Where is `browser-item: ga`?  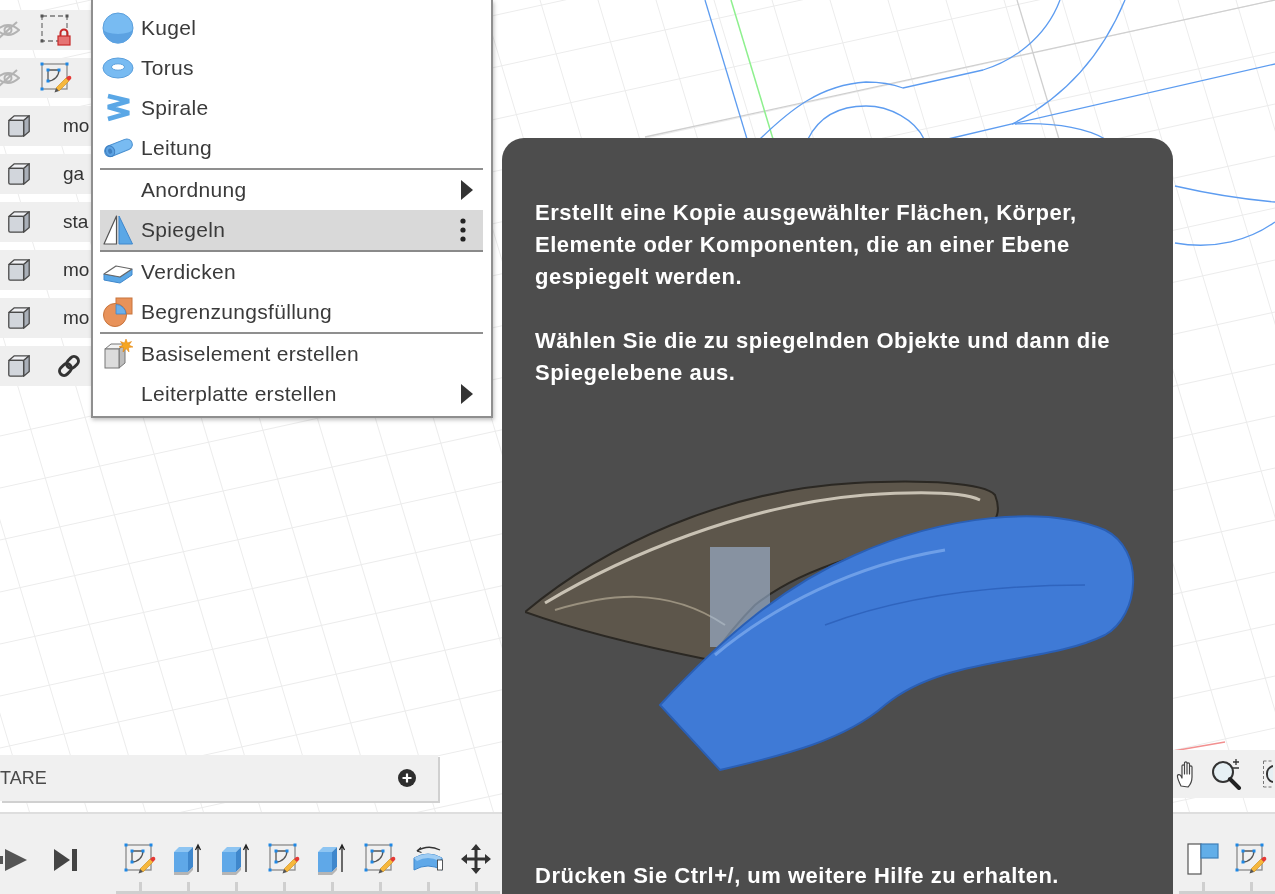
browser-item: ga is located at coordinates (45, 174).